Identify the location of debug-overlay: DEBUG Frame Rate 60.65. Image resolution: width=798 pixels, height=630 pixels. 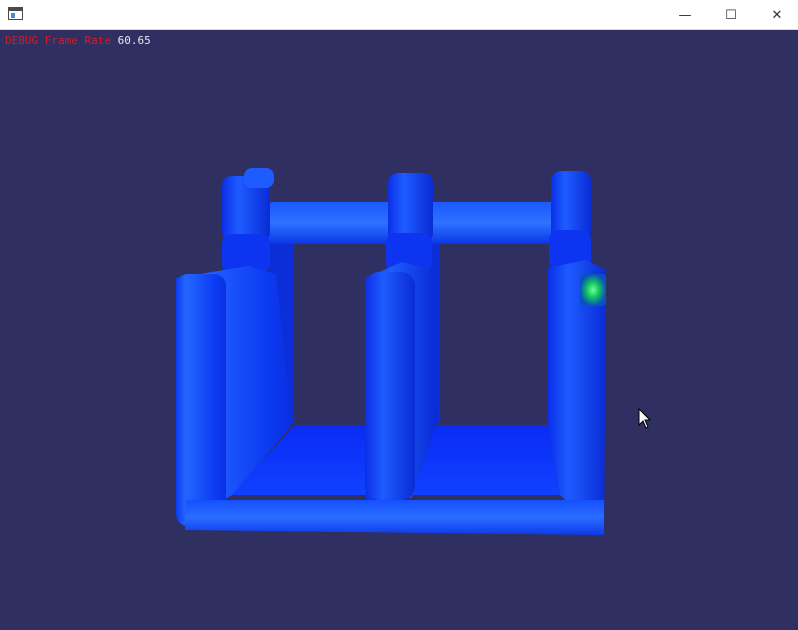
(78, 41).